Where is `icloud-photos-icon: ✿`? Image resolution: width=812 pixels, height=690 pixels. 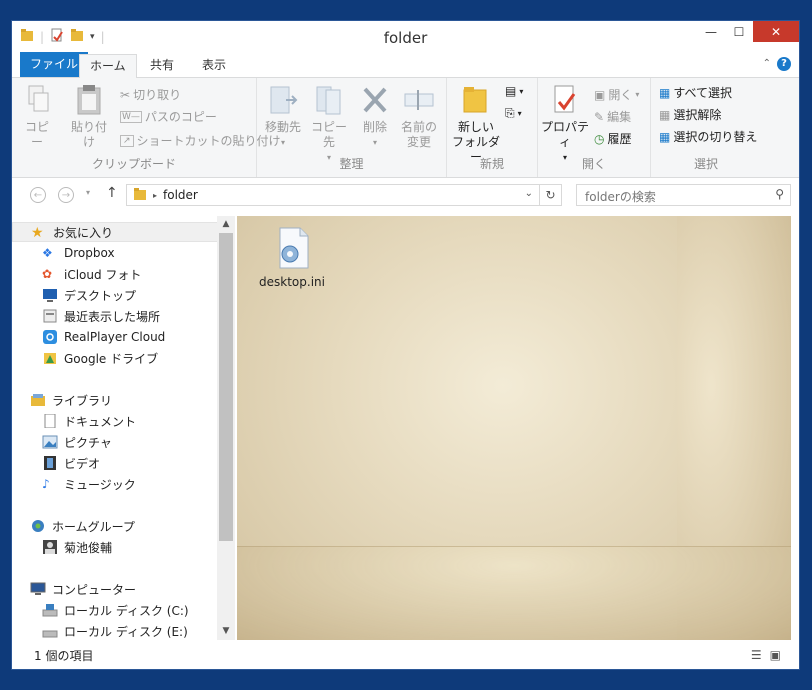 icloud-photos-icon: ✿ is located at coordinates (47, 274).